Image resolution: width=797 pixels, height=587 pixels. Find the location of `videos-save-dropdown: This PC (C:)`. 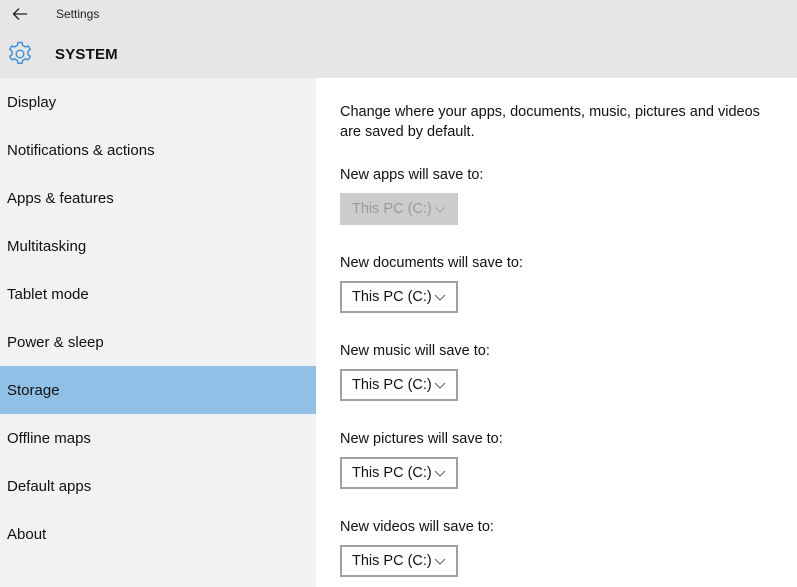

videos-save-dropdown: This PC (C:) is located at coordinates (399, 561).